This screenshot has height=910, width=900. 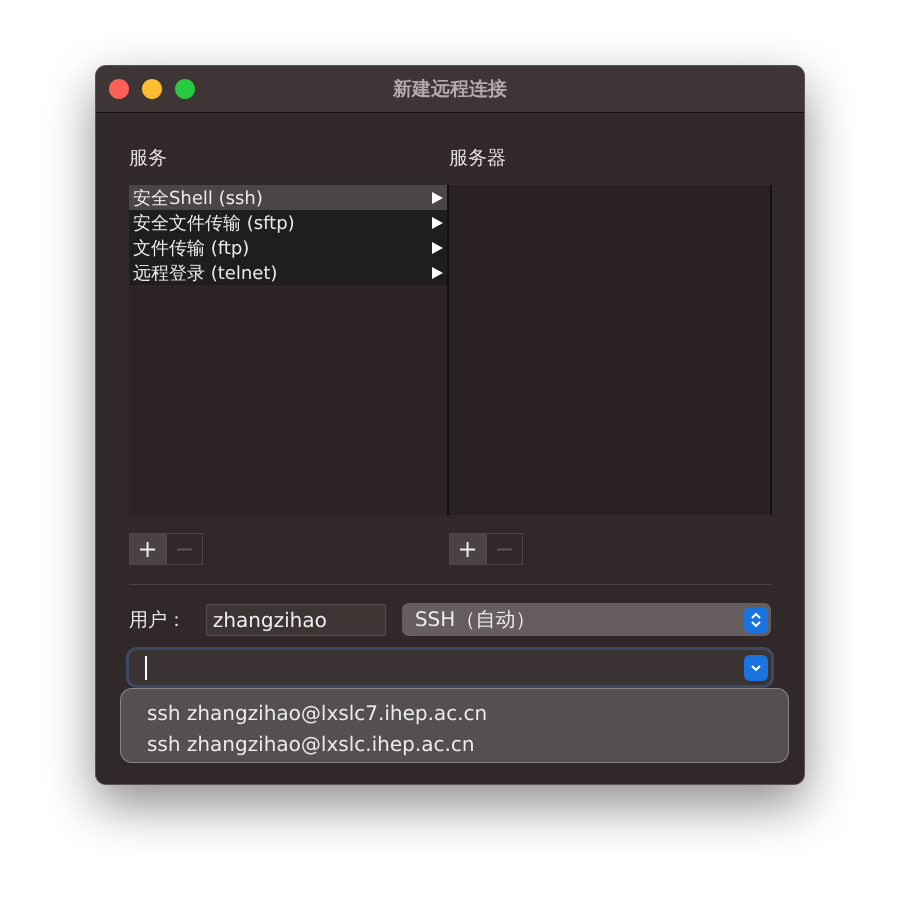 I want to click on zoom-button, so click(x=185, y=89).